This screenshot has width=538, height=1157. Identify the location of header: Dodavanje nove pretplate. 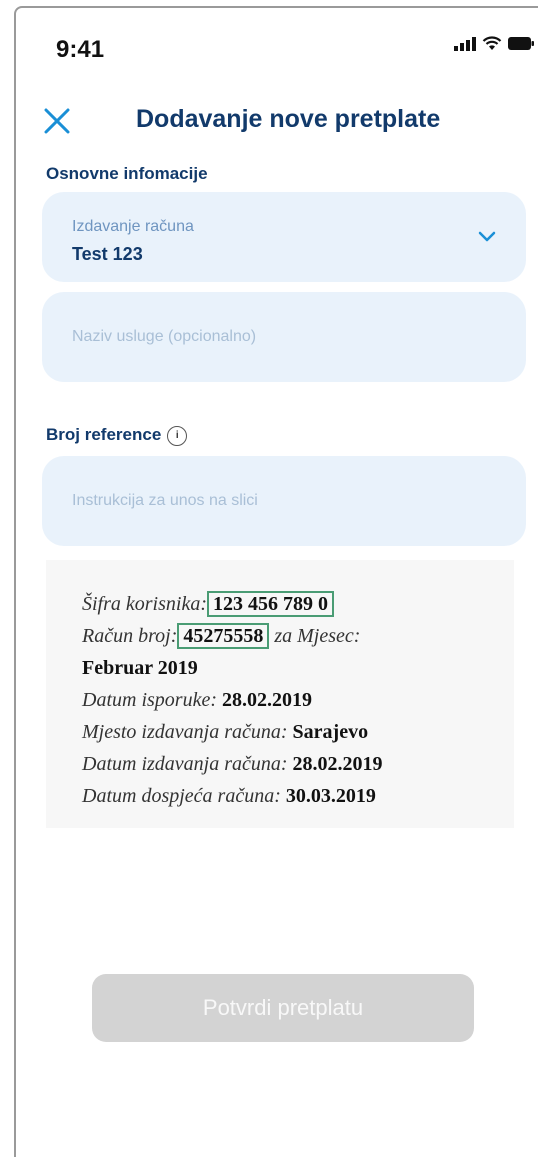
(277, 123).